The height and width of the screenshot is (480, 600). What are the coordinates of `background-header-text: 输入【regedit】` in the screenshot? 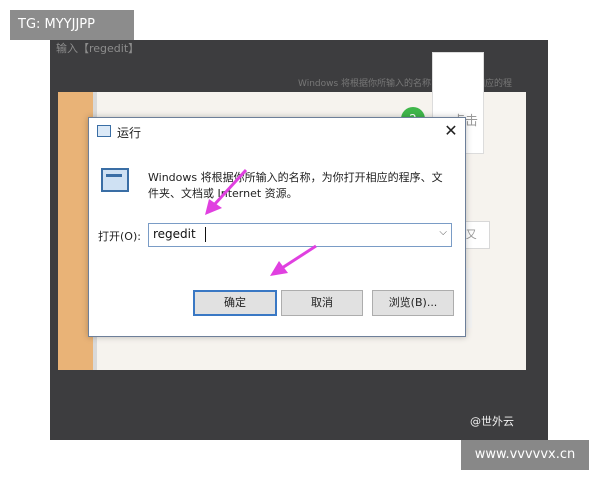 It's located at (98, 48).